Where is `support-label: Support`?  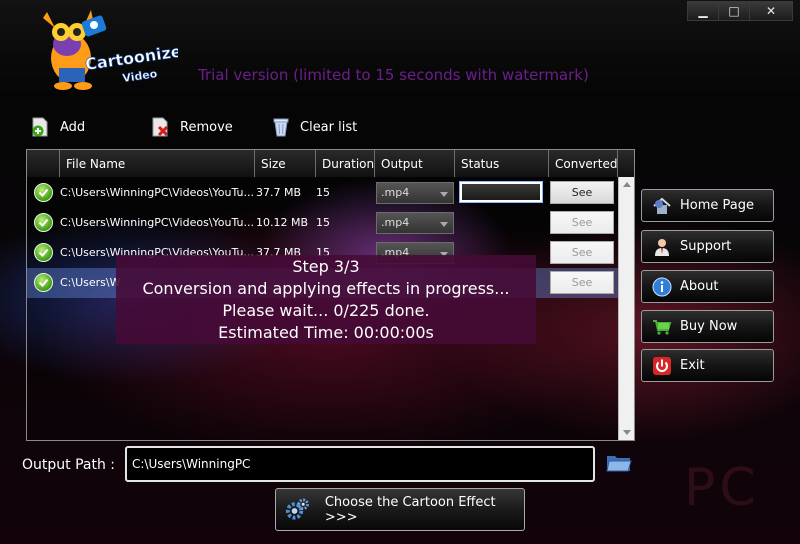 support-label: Support is located at coordinates (706, 246).